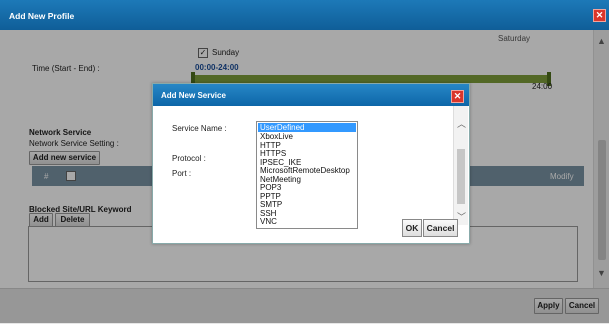 The image size is (609, 324). I want to click on window-close-icon: ✕, so click(599, 15).